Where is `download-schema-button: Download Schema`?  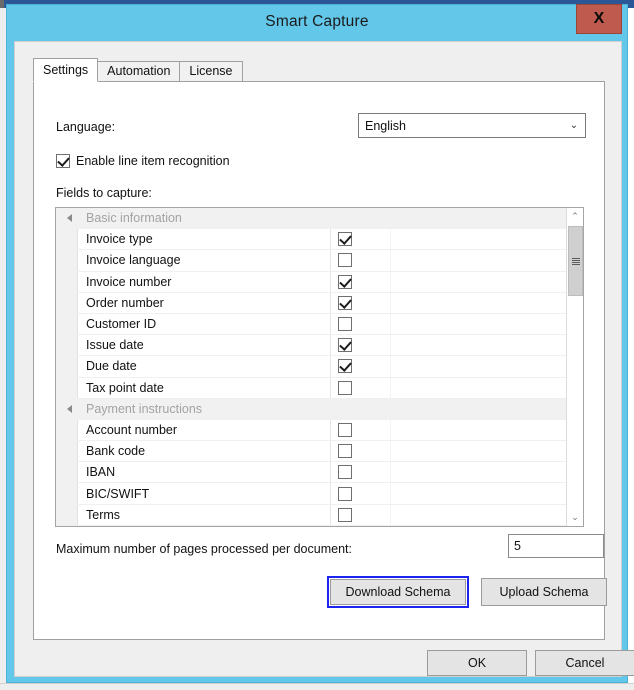
download-schema-button: Download Schema is located at coordinates (398, 592).